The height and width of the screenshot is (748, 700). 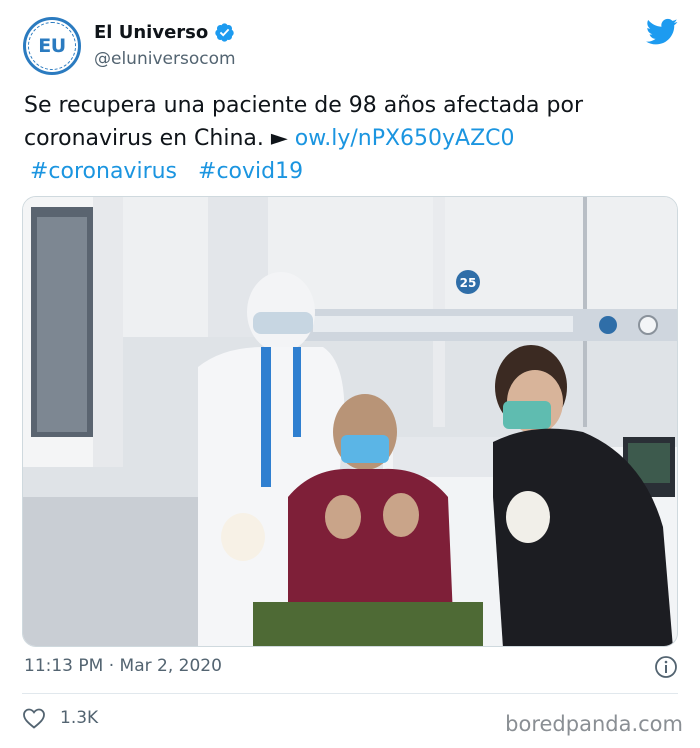 I want to click on twitter-bird-icon, so click(x=662, y=32).